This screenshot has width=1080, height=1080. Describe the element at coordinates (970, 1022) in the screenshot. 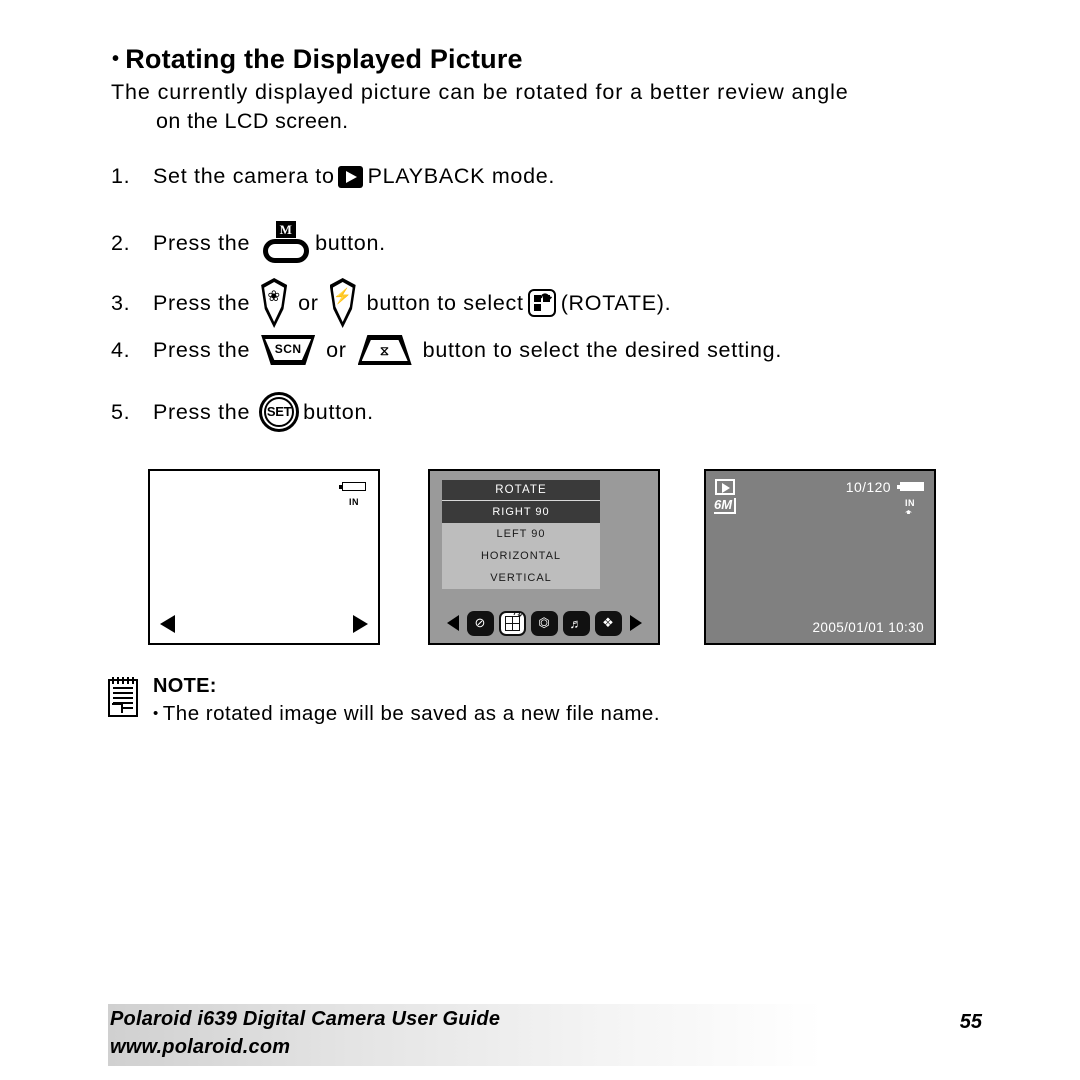

I see `page-number: 55` at that location.